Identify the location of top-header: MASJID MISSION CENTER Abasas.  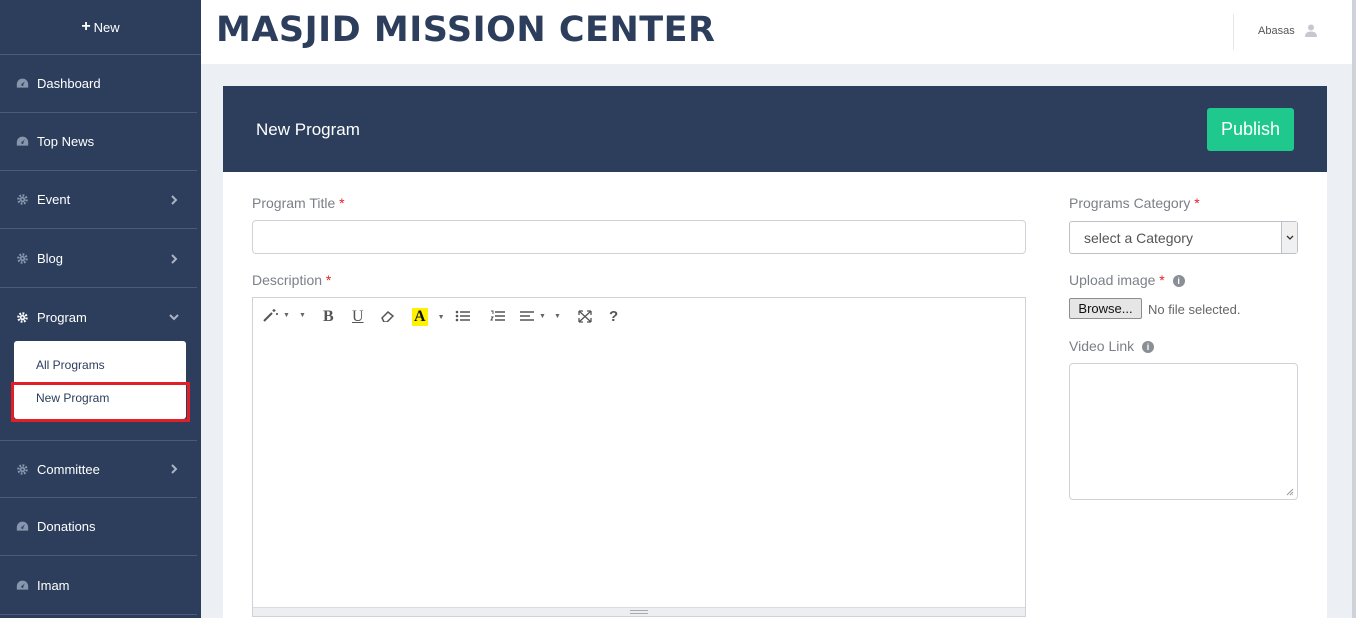
(778, 32).